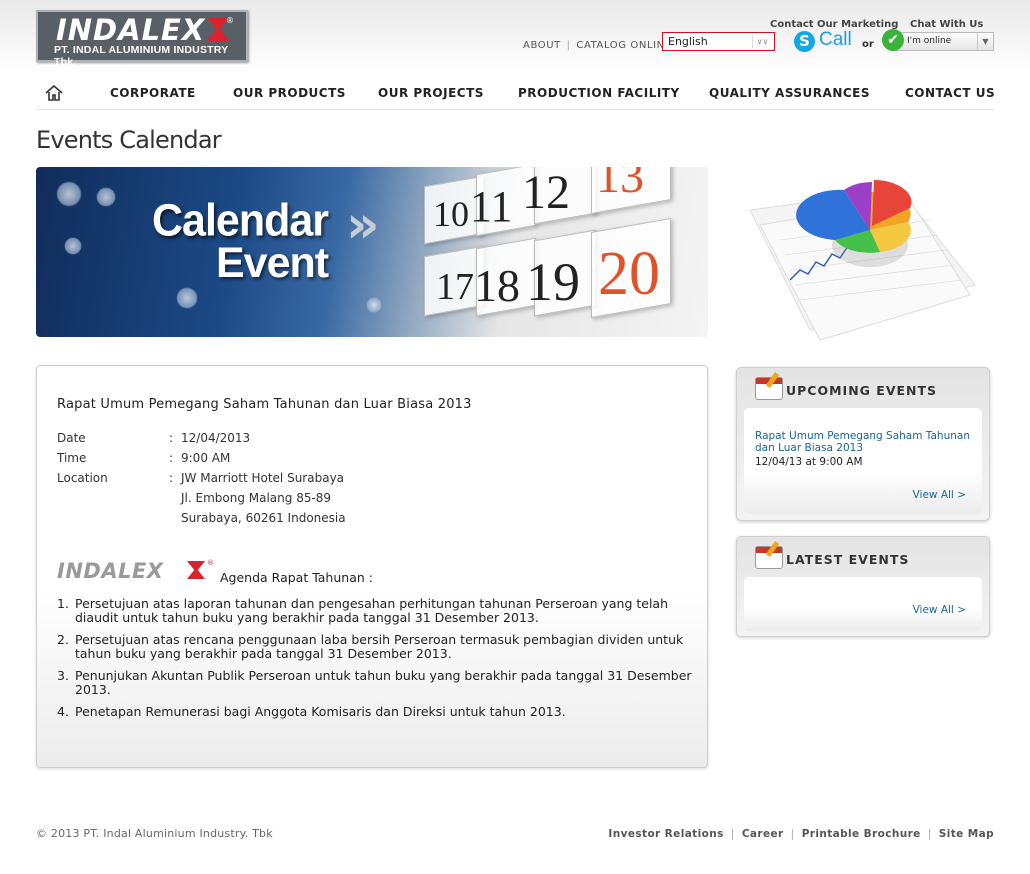  Describe the element at coordinates (893, 40) in the screenshot. I see `online-check-icon: ✔` at that location.